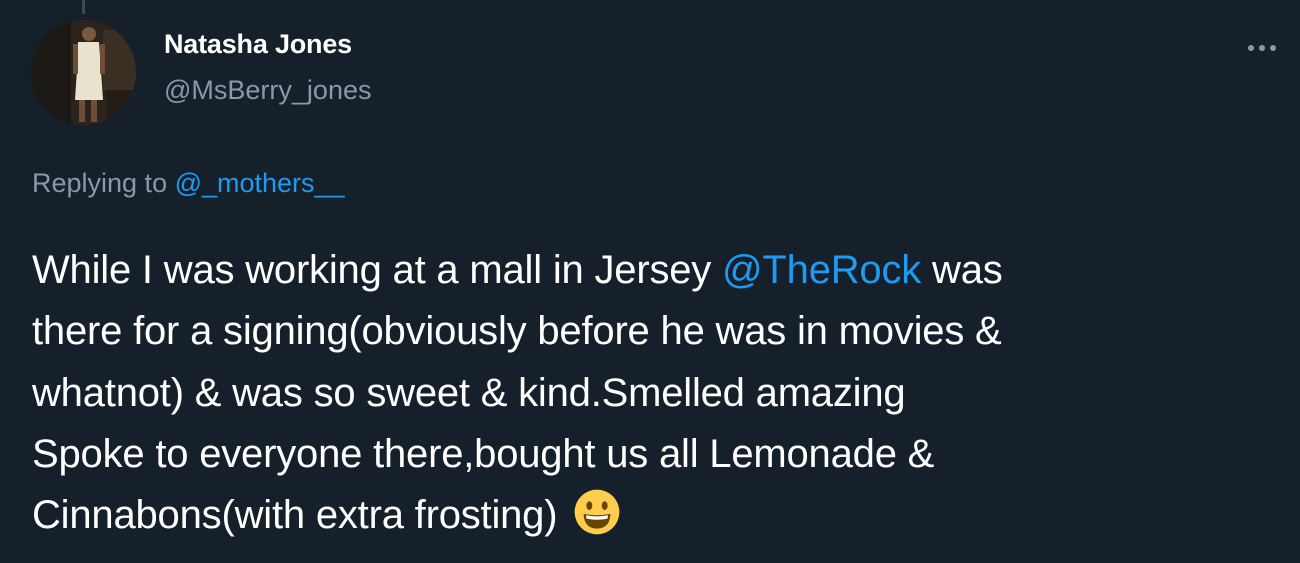 Image resolution: width=1300 pixels, height=563 pixels. Describe the element at coordinates (83, 7) in the screenshot. I see `thread-connector-line` at that location.